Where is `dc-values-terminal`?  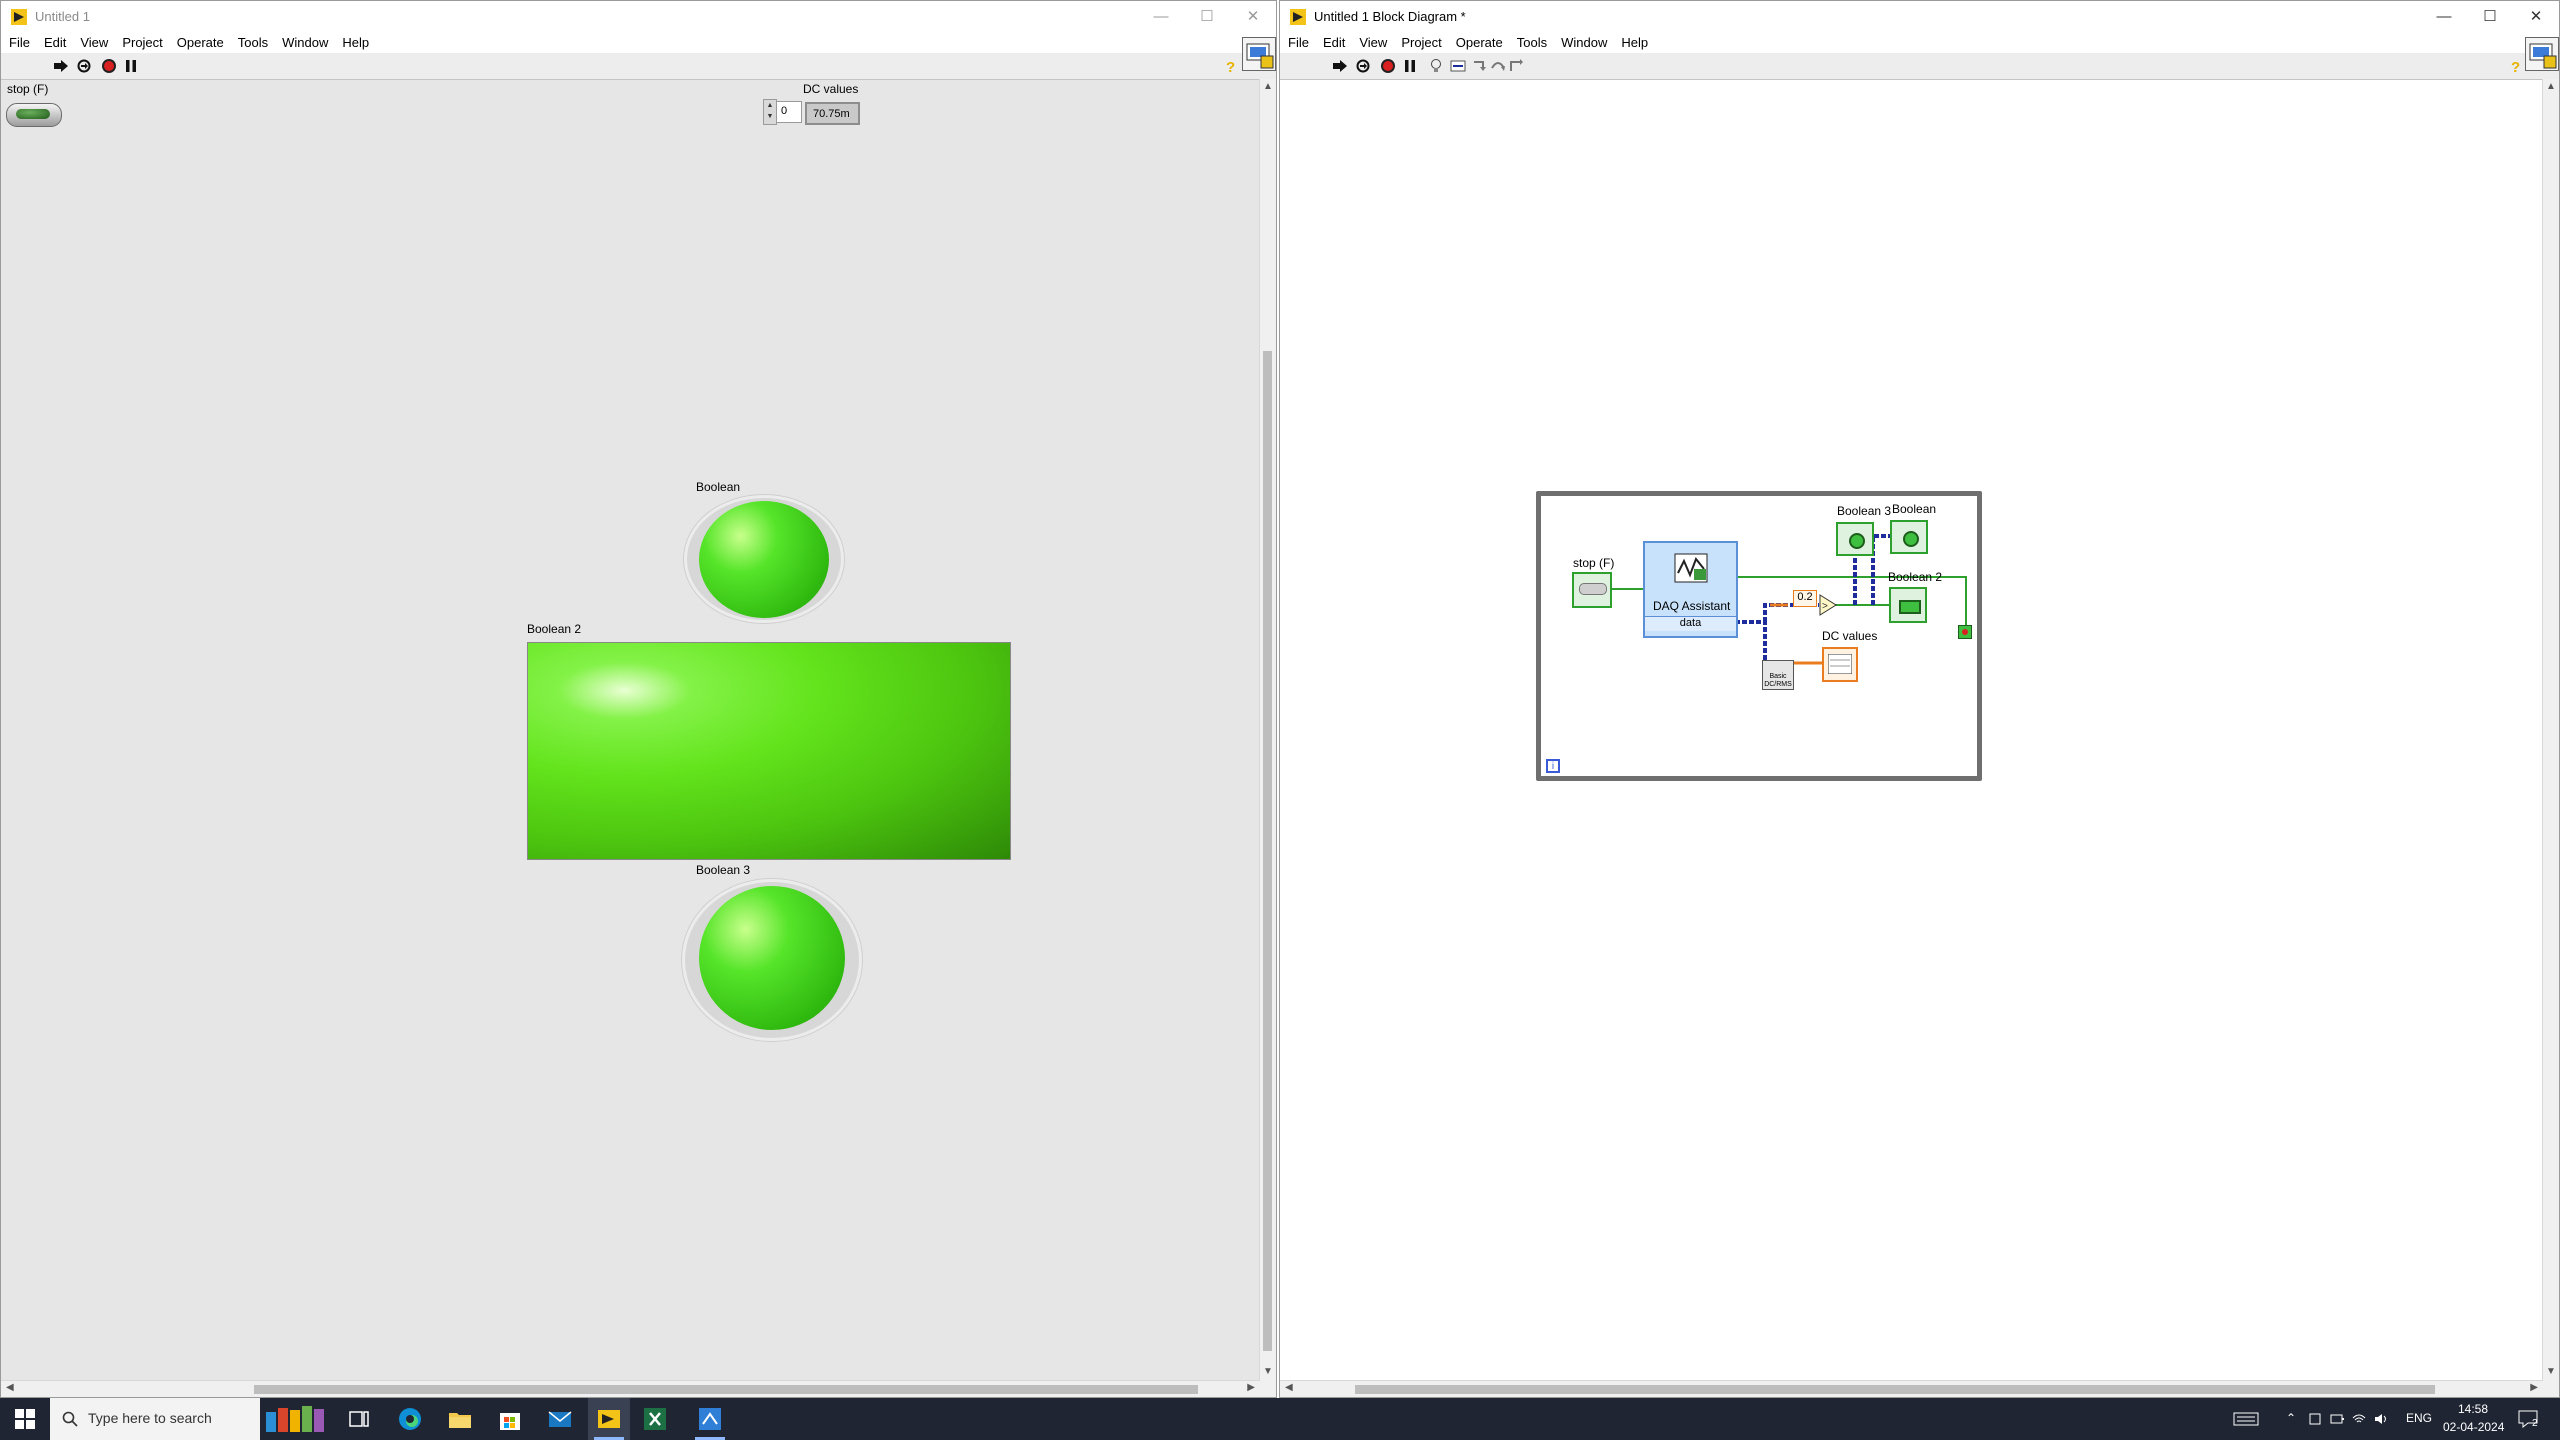
dc-values-terminal is located at coordinates (1840, 664).